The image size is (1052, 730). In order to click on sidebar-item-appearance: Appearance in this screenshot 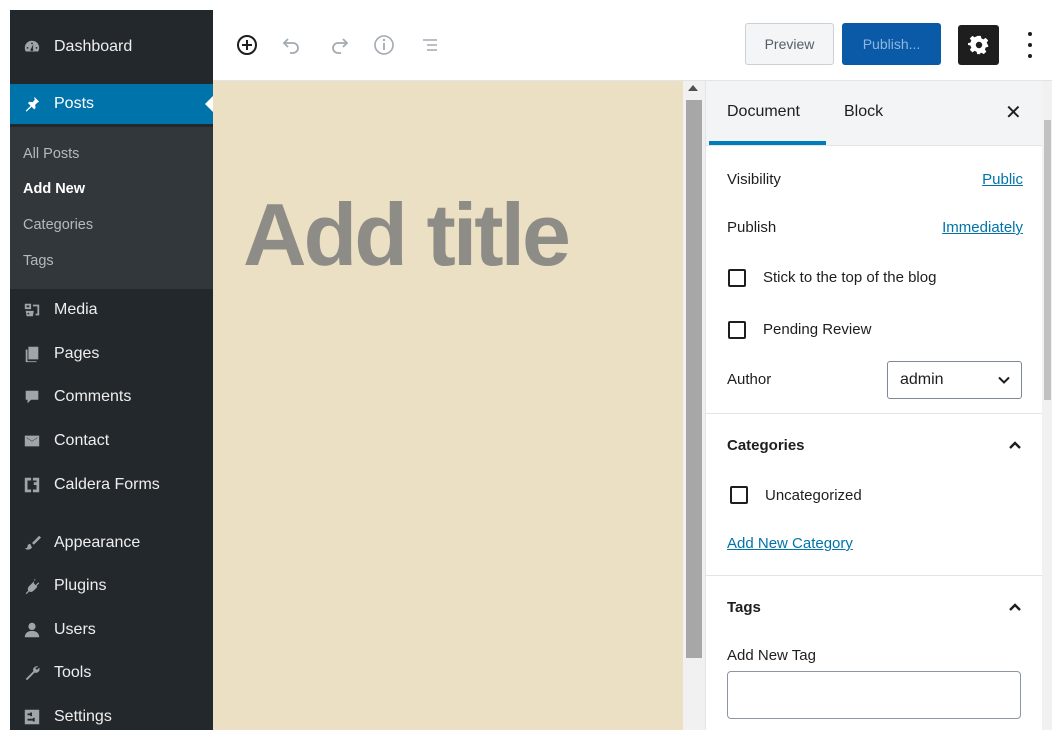, I will do `click(111, 543)`.